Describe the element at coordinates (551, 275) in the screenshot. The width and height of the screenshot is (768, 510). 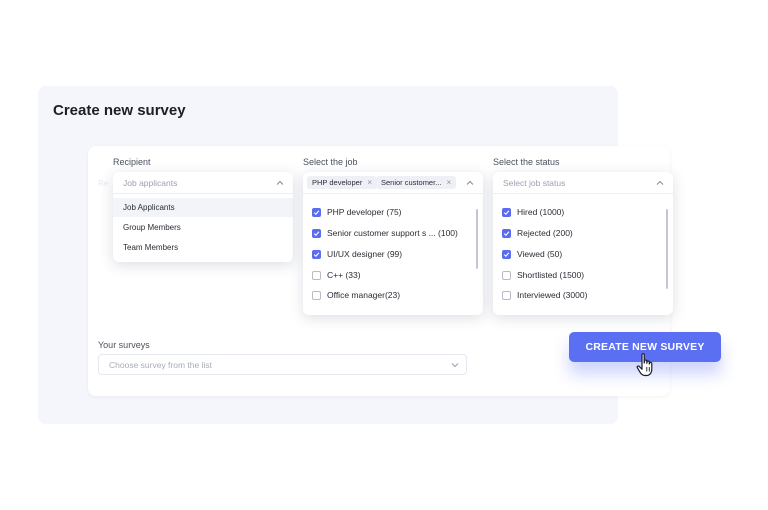
I see `checkbox-label: Shortlisted (1500)` at that location.